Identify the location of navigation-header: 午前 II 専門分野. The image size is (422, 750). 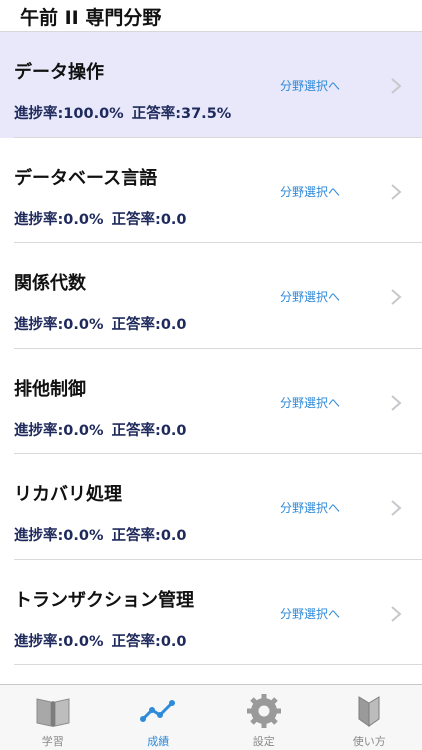
(211, 16).